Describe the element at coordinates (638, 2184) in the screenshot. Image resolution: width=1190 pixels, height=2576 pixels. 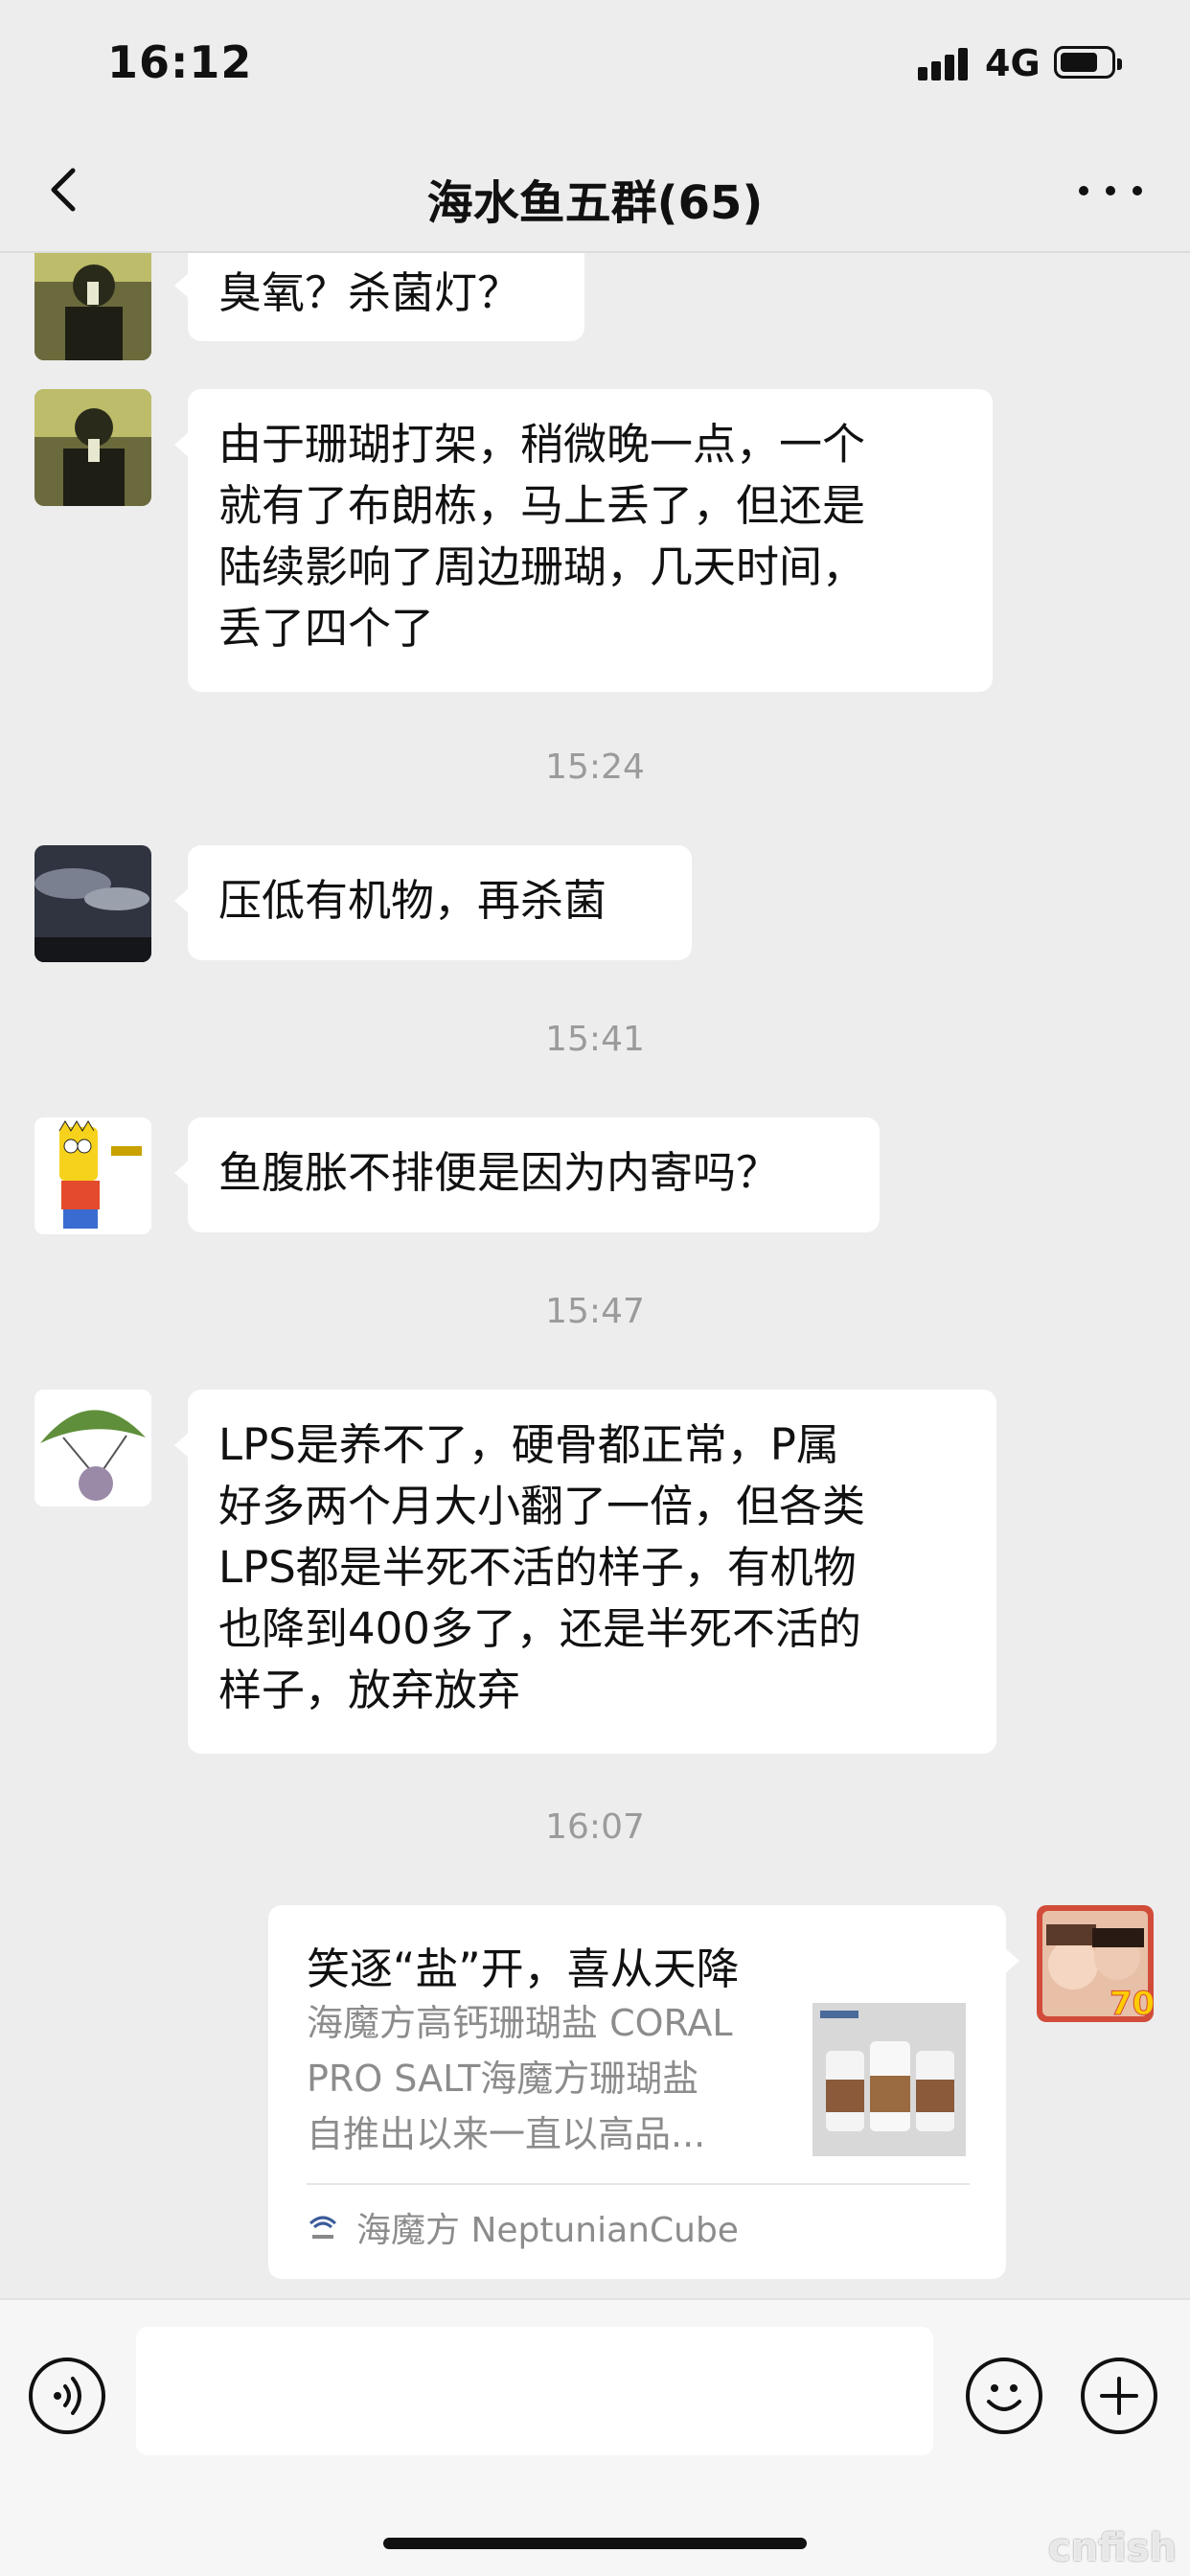
I see `card-divider` at that location.